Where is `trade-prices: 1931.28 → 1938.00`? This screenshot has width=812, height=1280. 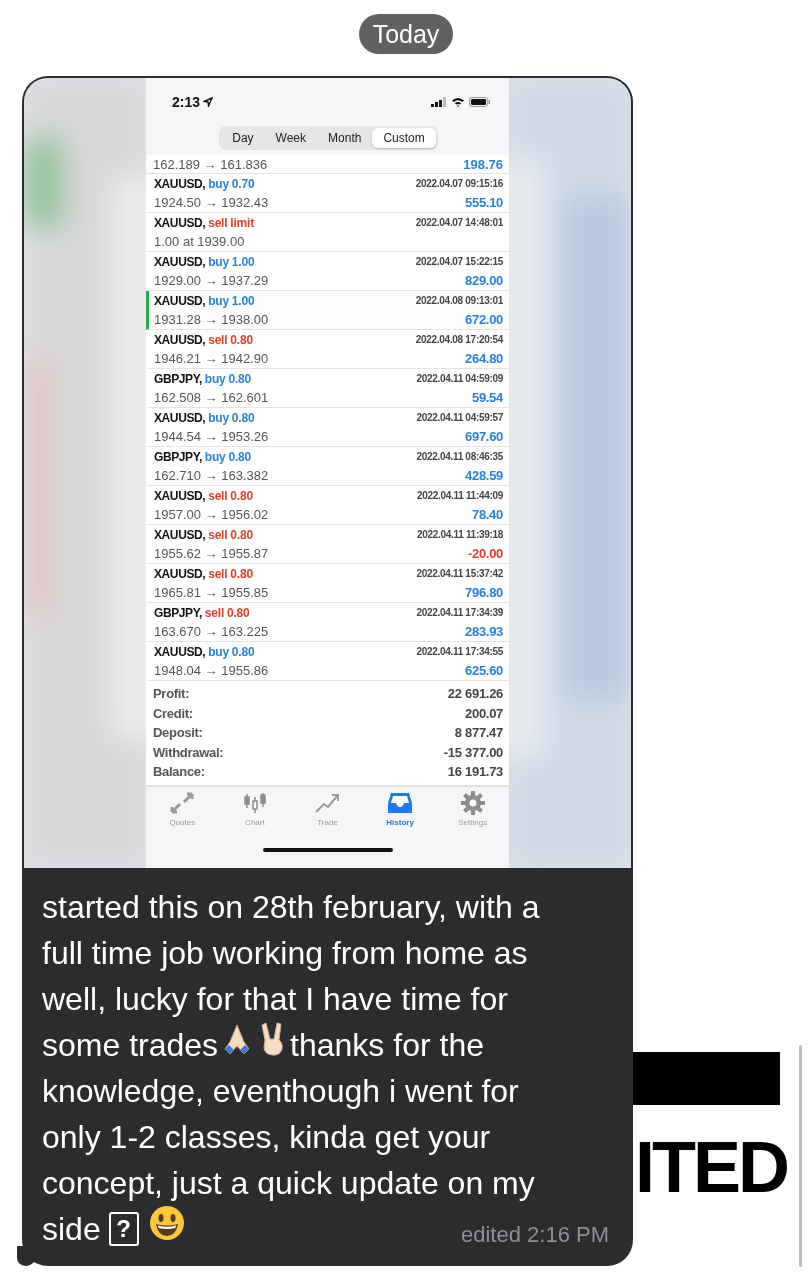 trade-prices: 1931.28 → 1938.00 is located at coordinates (212, 320).